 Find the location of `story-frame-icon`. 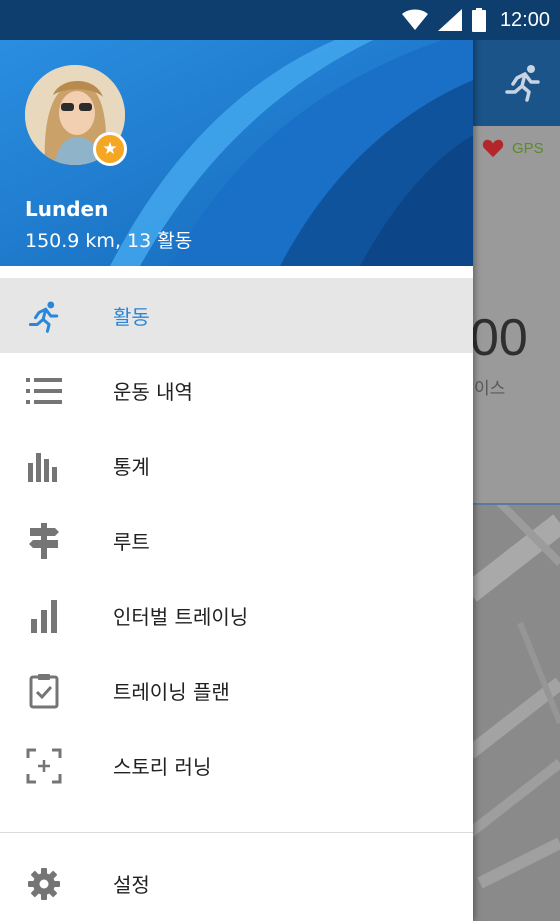

story-frame-icon is located at coordinates (44, 766).